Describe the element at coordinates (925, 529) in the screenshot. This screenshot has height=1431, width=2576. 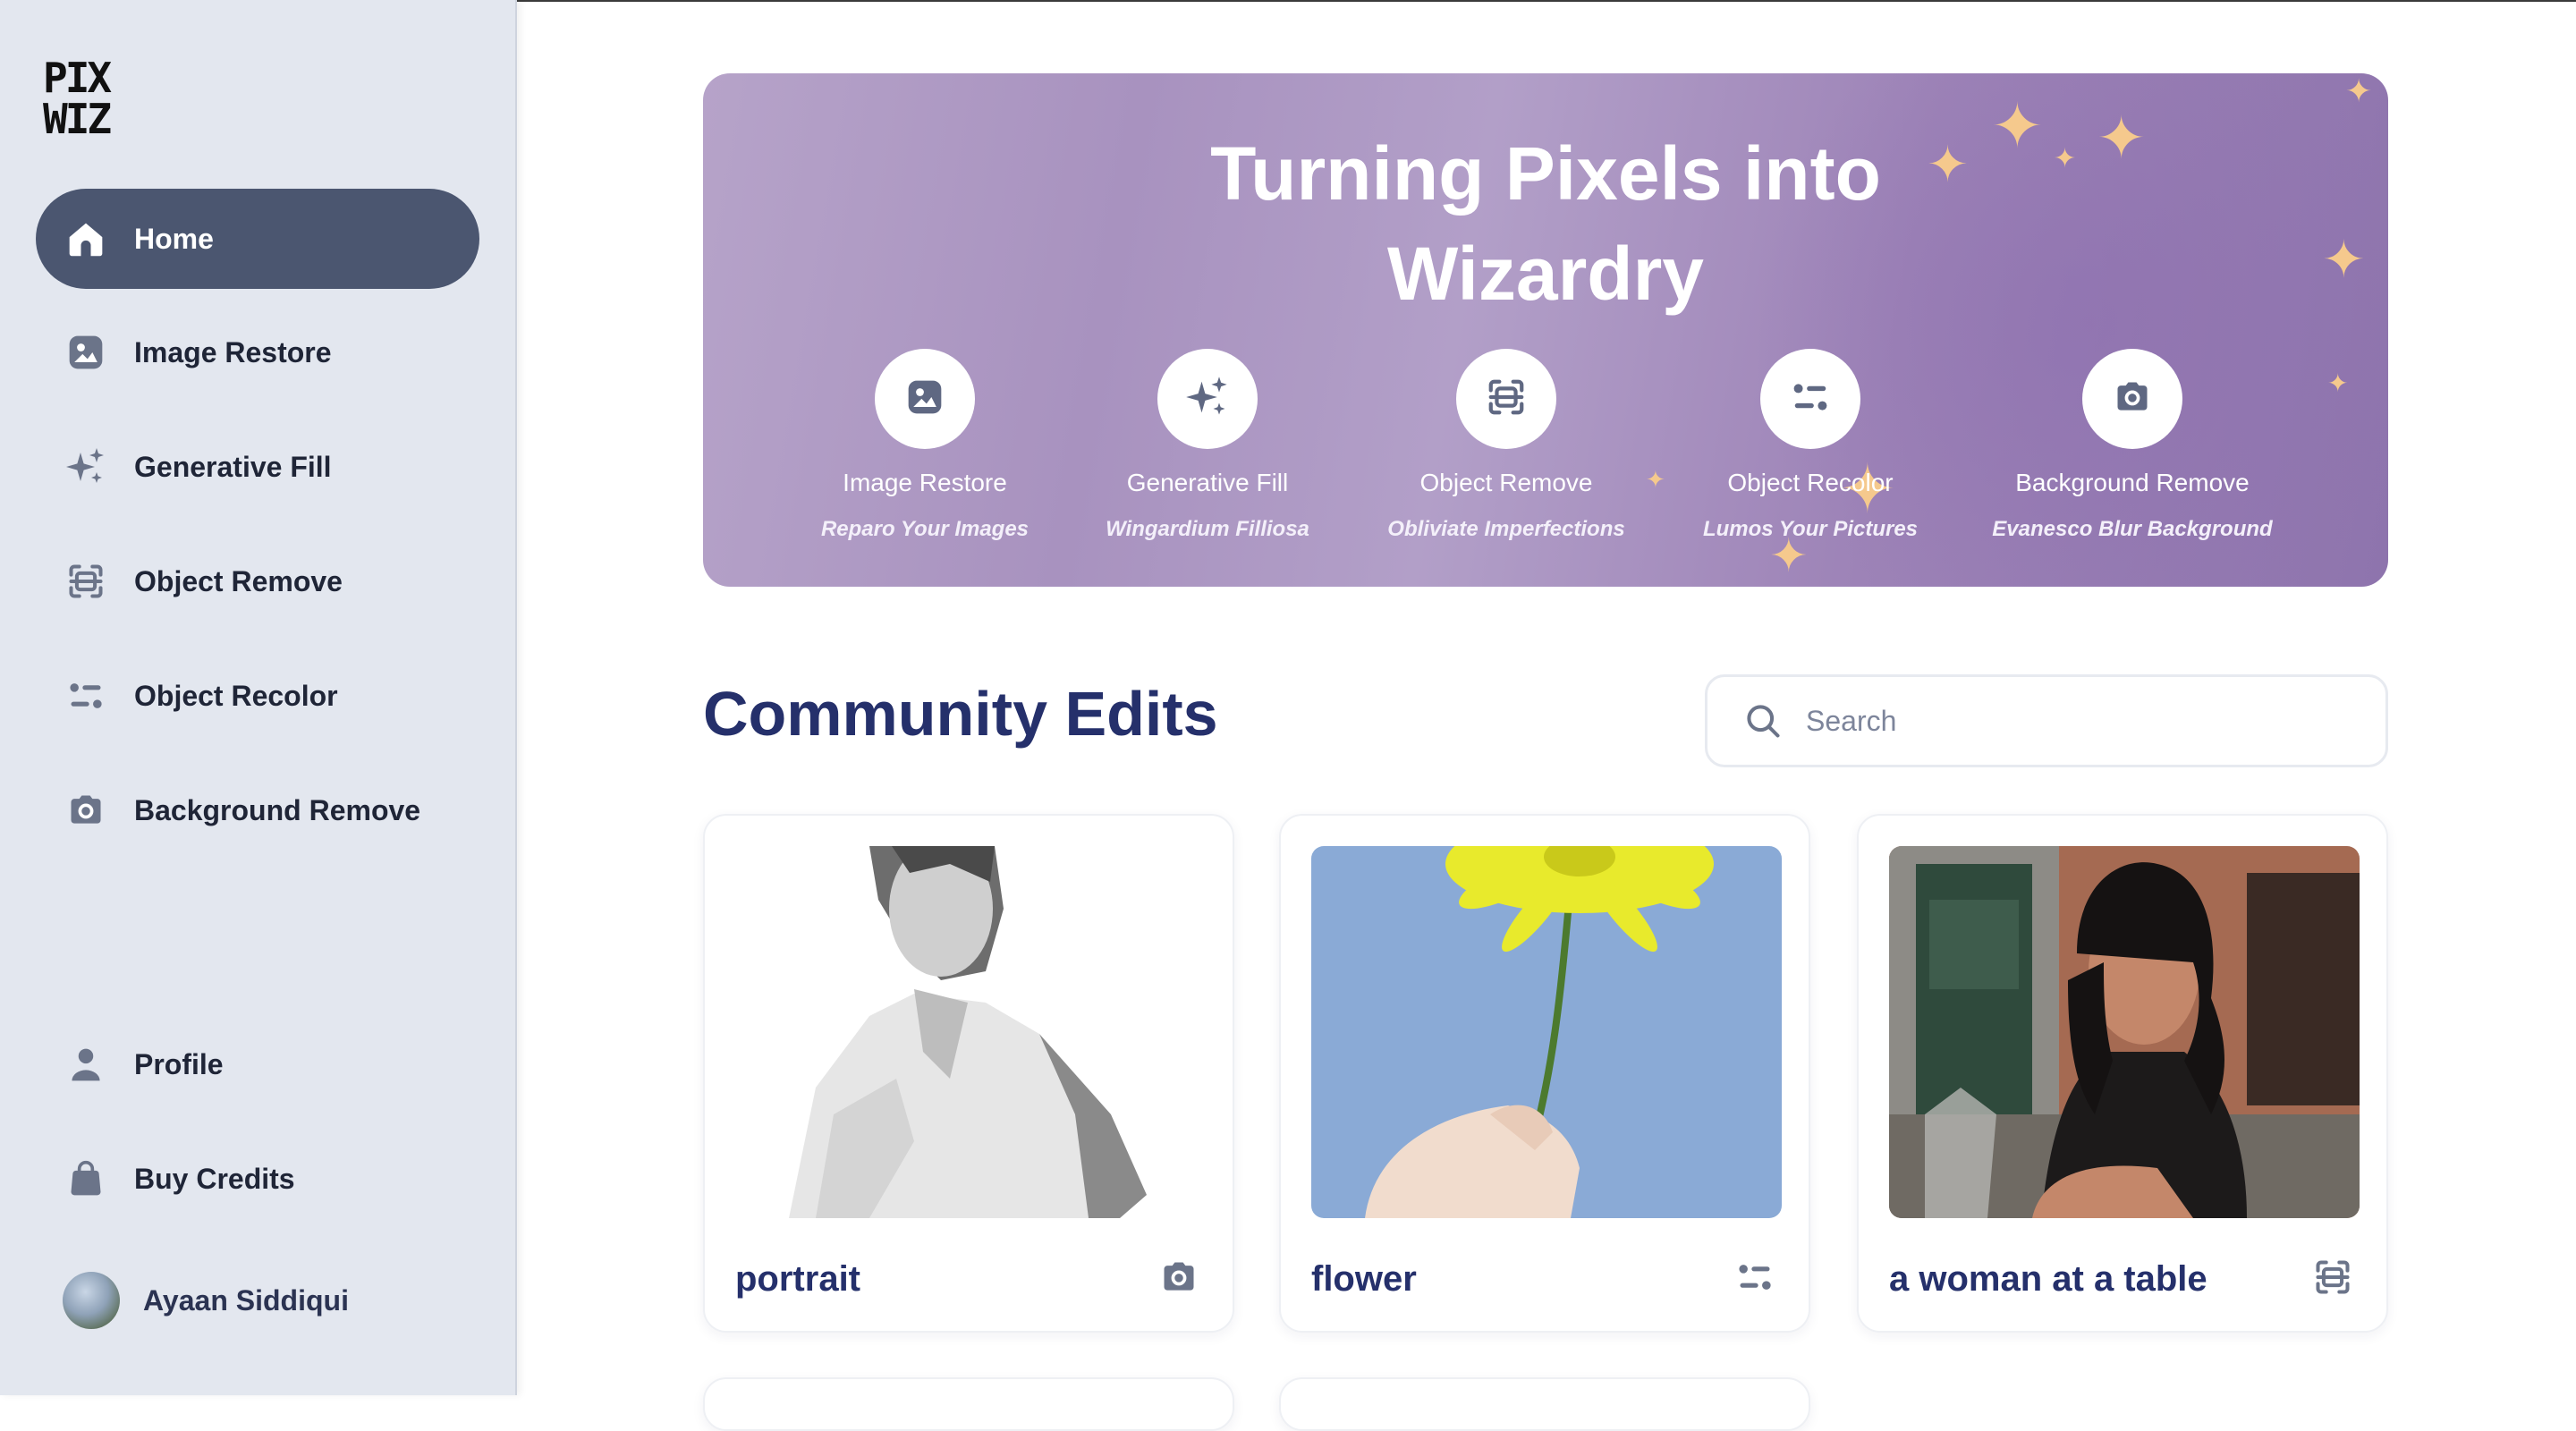
I see `feature-tagline: Reparo Your Images` at that location.